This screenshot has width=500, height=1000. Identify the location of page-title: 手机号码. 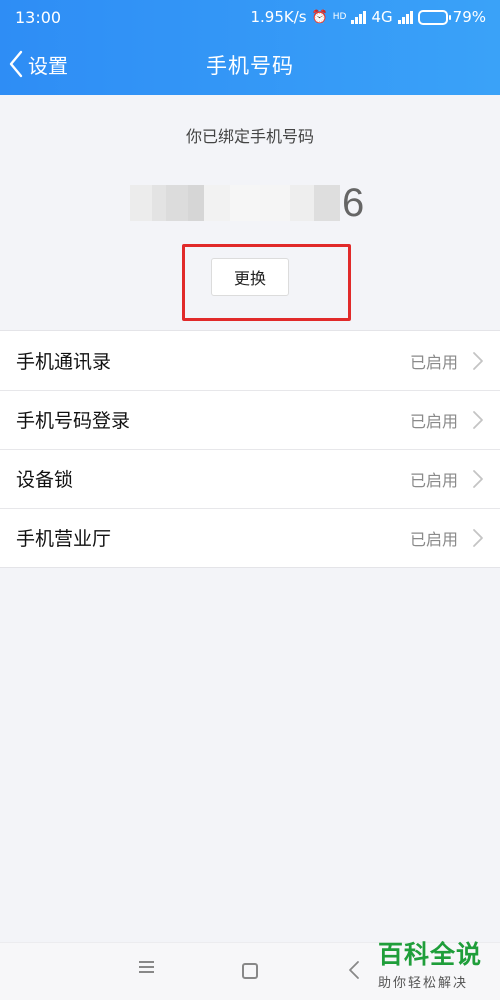
(250, 65).